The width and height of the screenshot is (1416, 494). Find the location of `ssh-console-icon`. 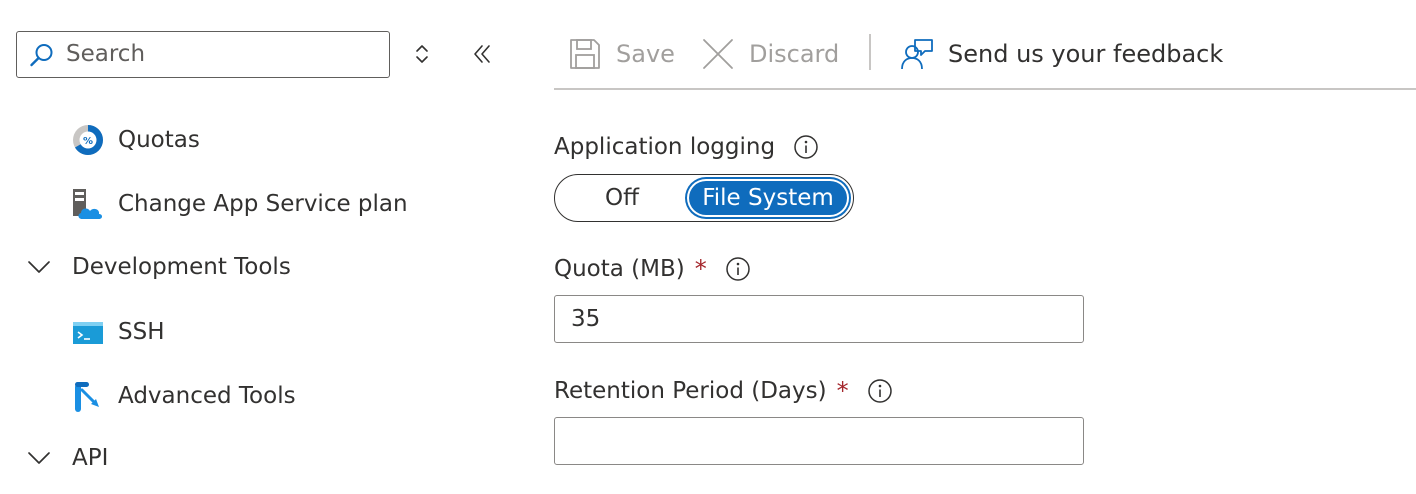

ssh-console-icon is located at coordinates (88, 333).